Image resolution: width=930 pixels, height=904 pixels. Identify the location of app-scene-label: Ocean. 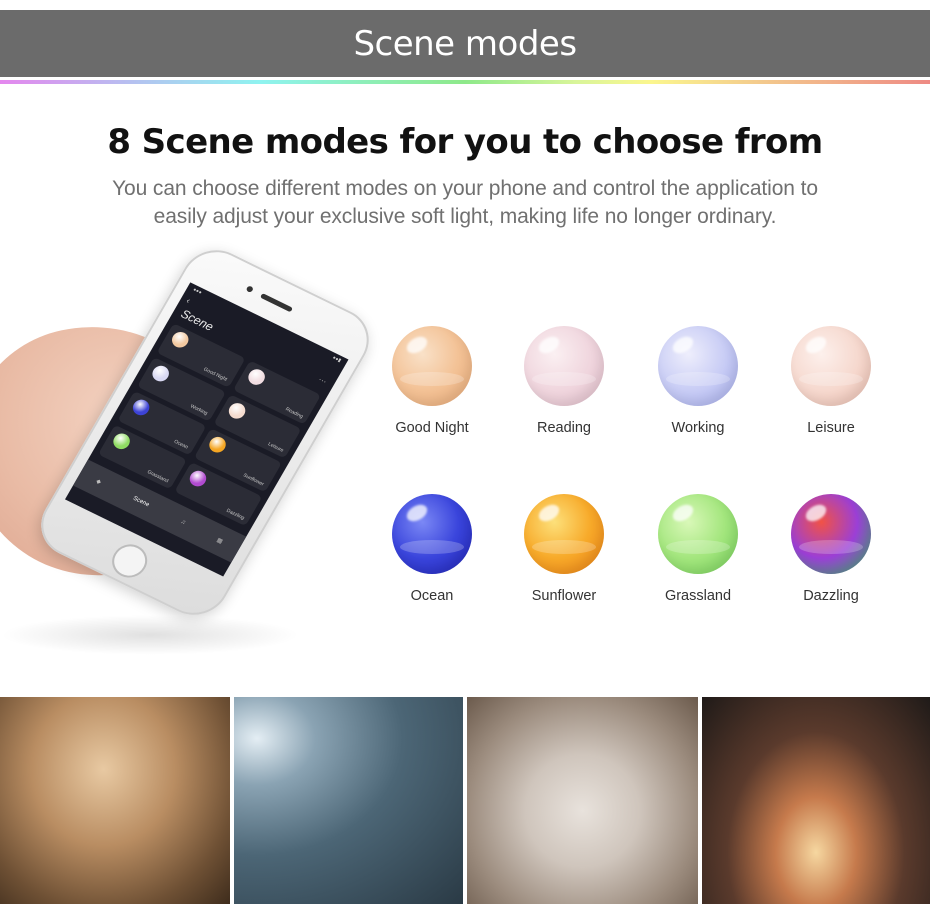
(180, 444).